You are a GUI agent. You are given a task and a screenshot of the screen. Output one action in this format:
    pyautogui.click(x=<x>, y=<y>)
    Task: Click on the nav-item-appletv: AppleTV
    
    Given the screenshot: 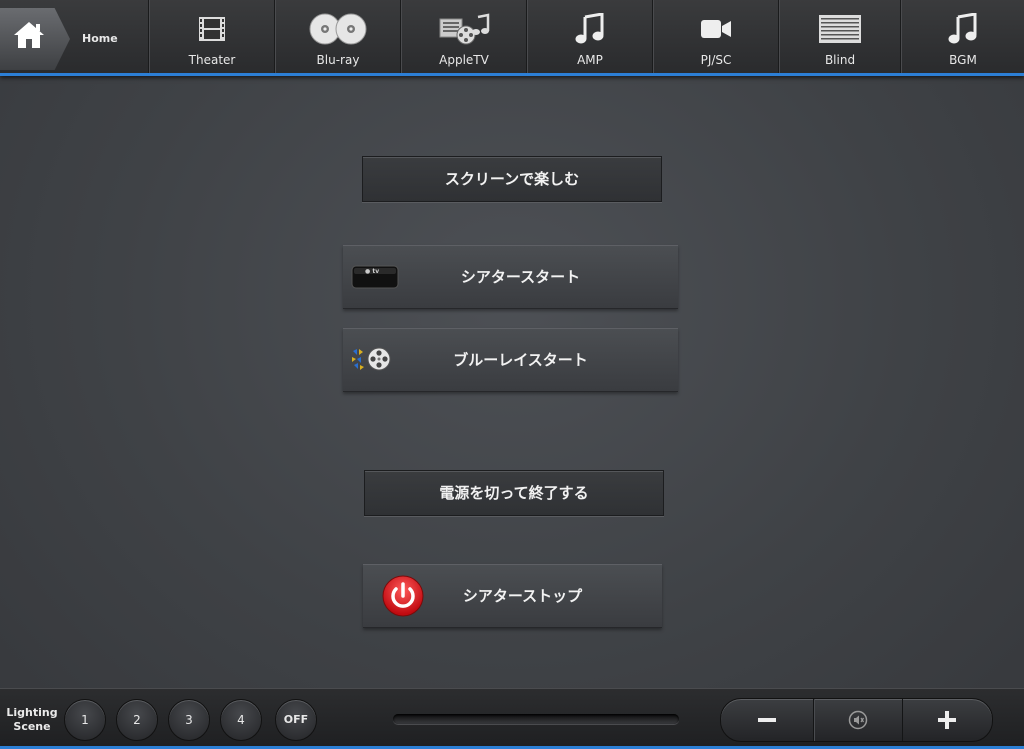 What is the action you would take?
    pyautogui.click(x=463, y=36)
    